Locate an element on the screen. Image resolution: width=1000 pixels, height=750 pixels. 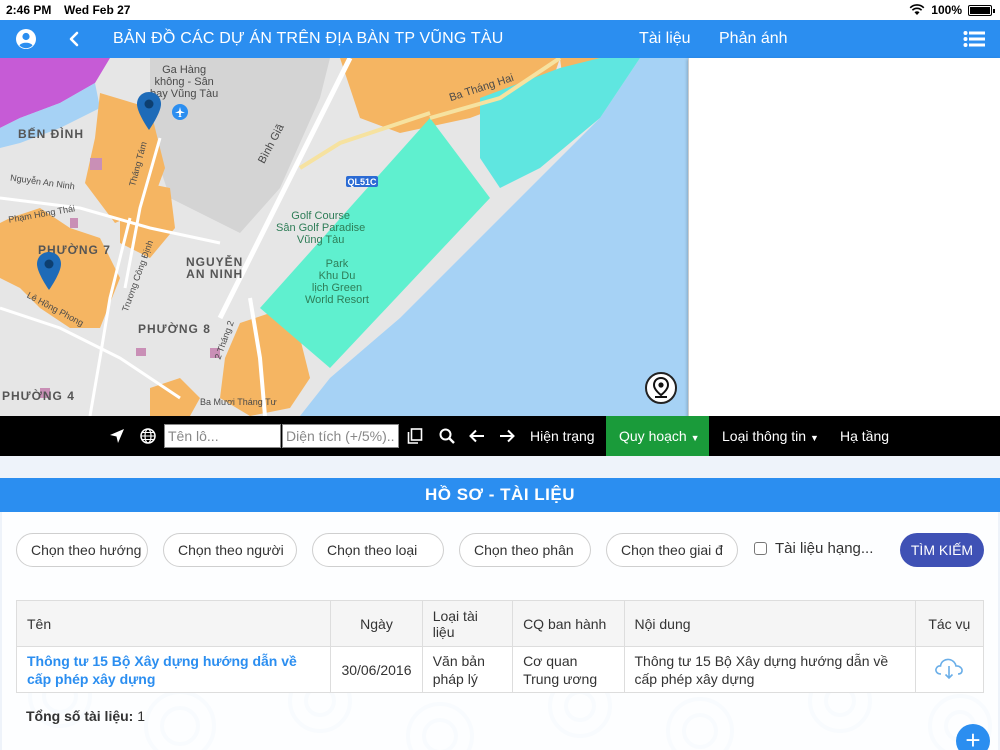
documents-total: Tổng số tài liệu: 1 is located at coordinates (85, 716).